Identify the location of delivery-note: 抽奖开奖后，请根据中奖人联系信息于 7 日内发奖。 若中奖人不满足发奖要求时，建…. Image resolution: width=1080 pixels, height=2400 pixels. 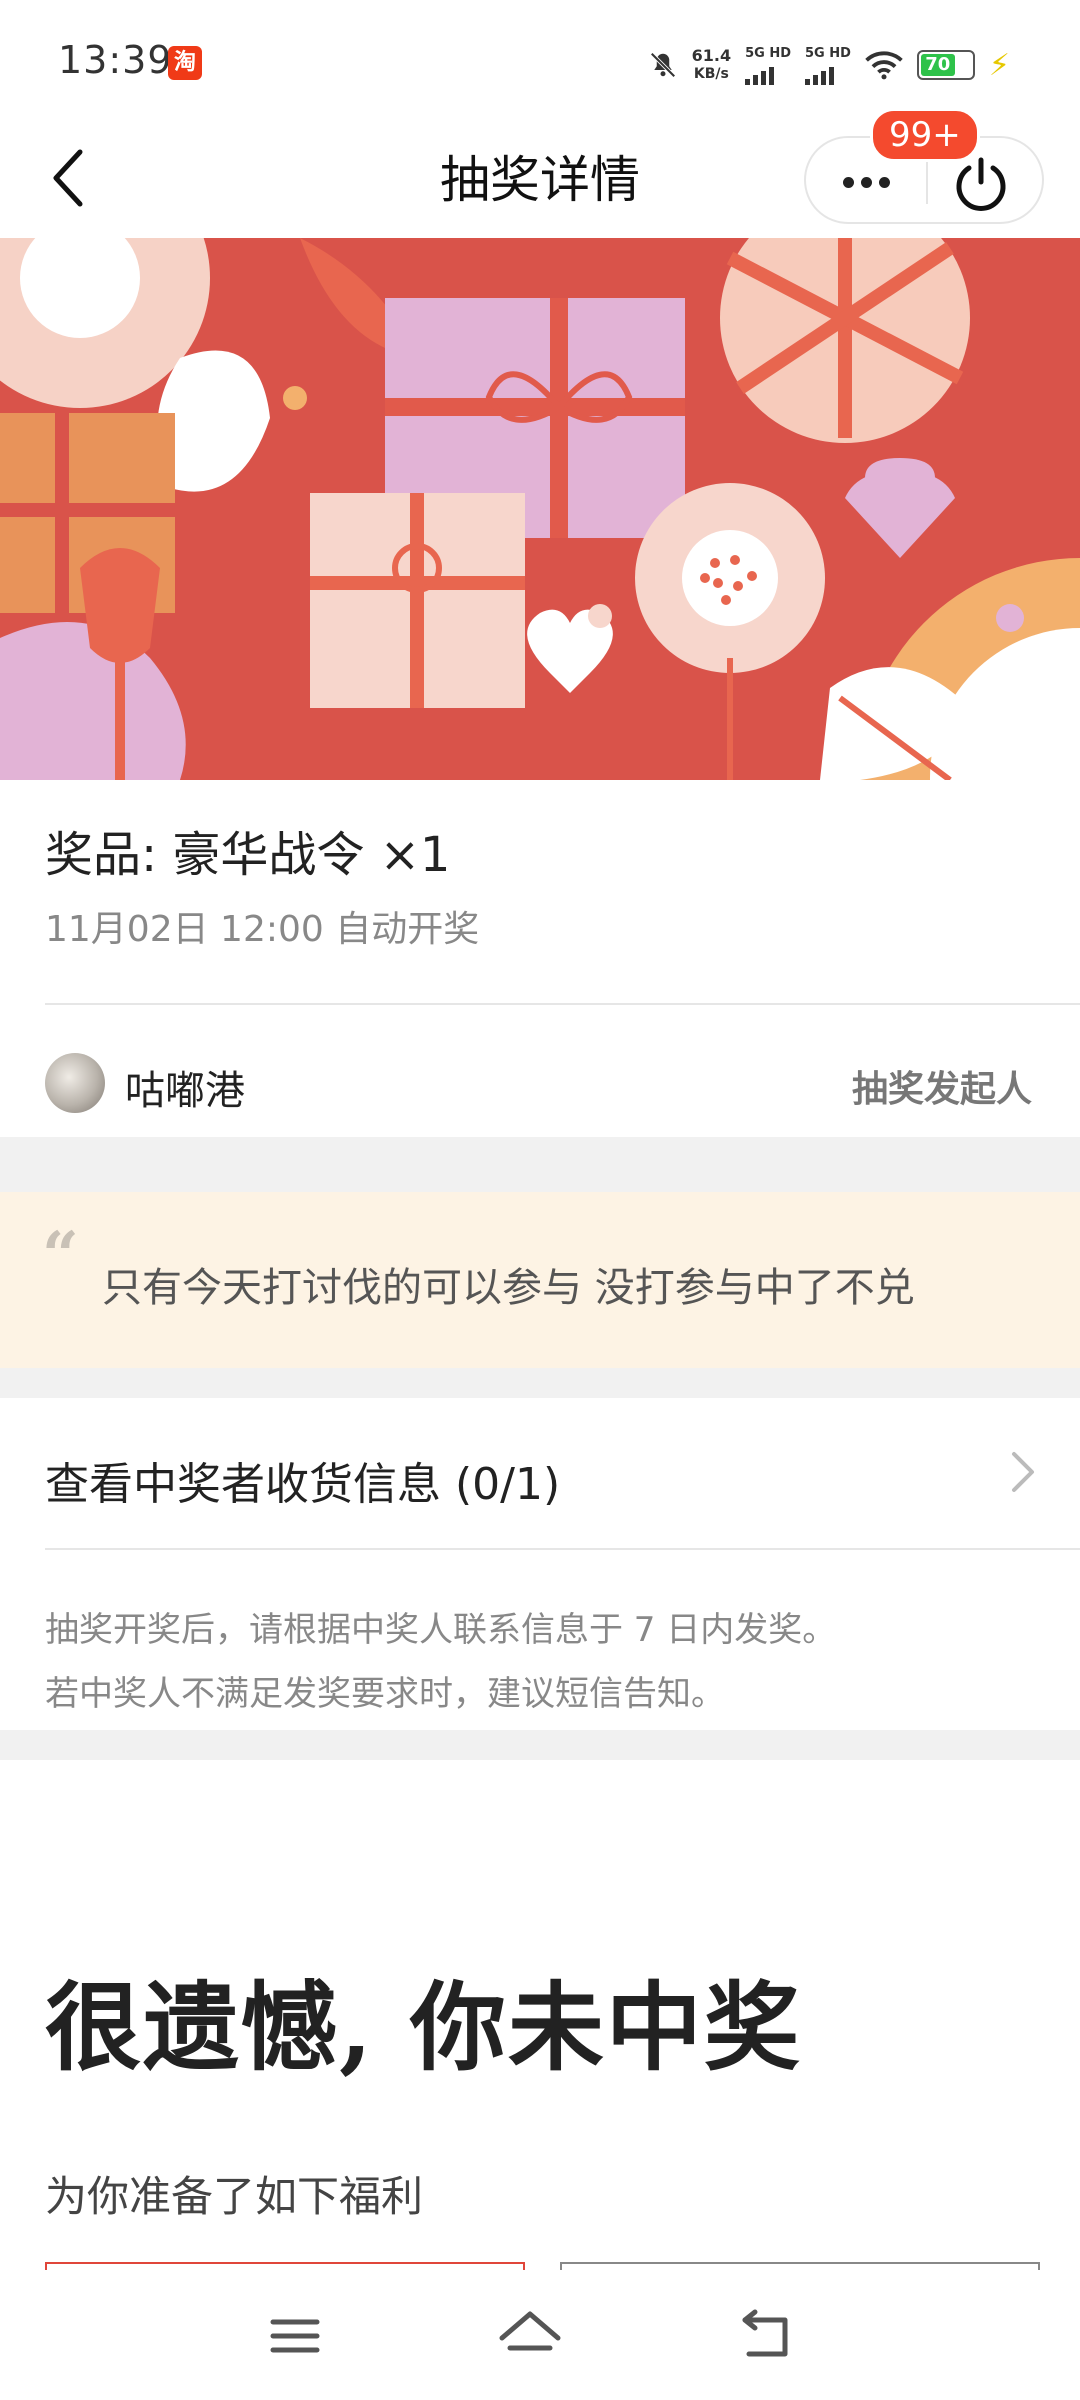
(440, 1662).